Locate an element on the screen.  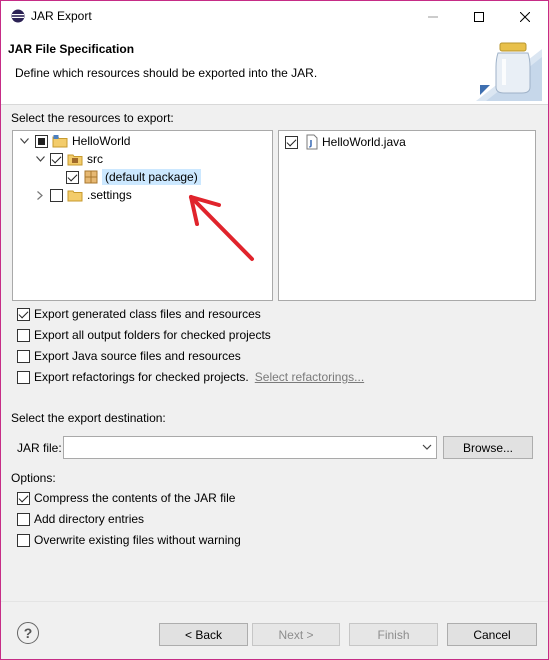
export-refactorings-checkbox is located at coordinates (23, 377).